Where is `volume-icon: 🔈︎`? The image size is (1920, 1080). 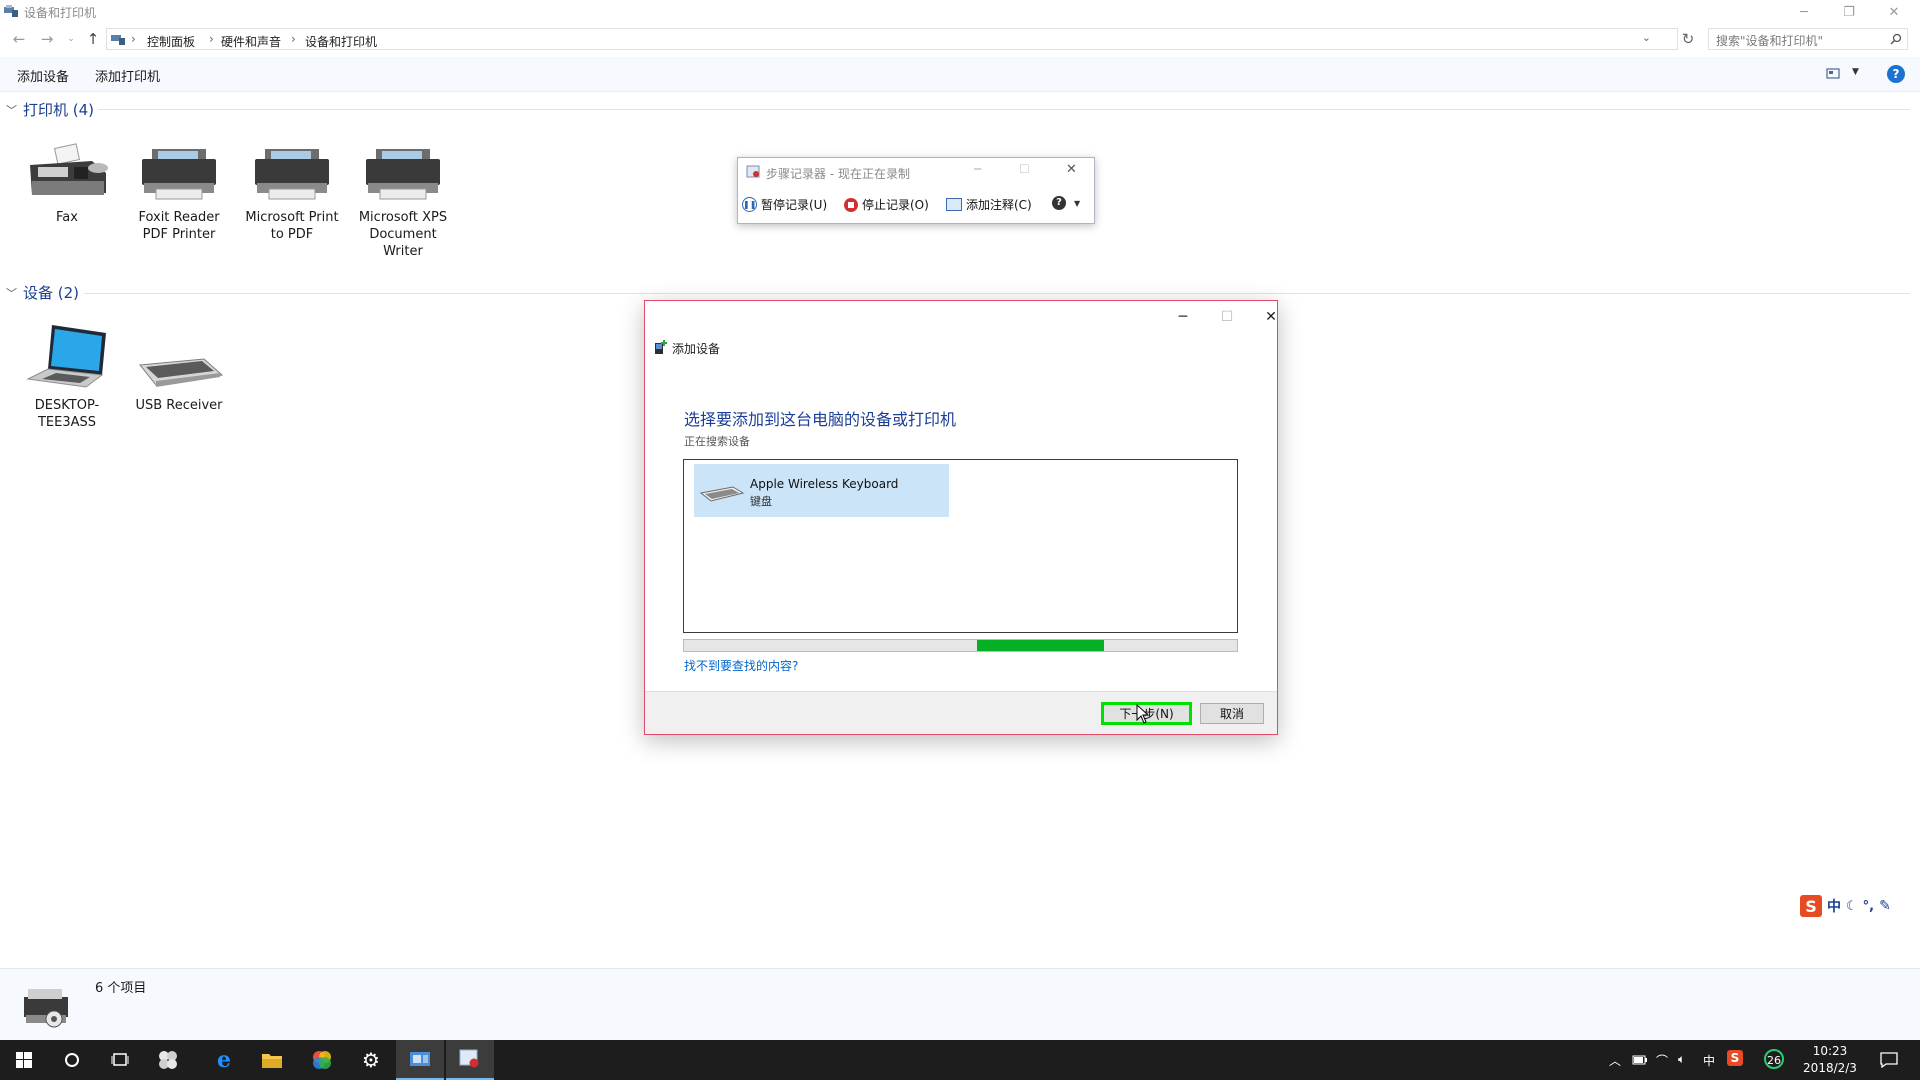 volume-icon: 🔈︎ is located at coordinates (1681, 1059).